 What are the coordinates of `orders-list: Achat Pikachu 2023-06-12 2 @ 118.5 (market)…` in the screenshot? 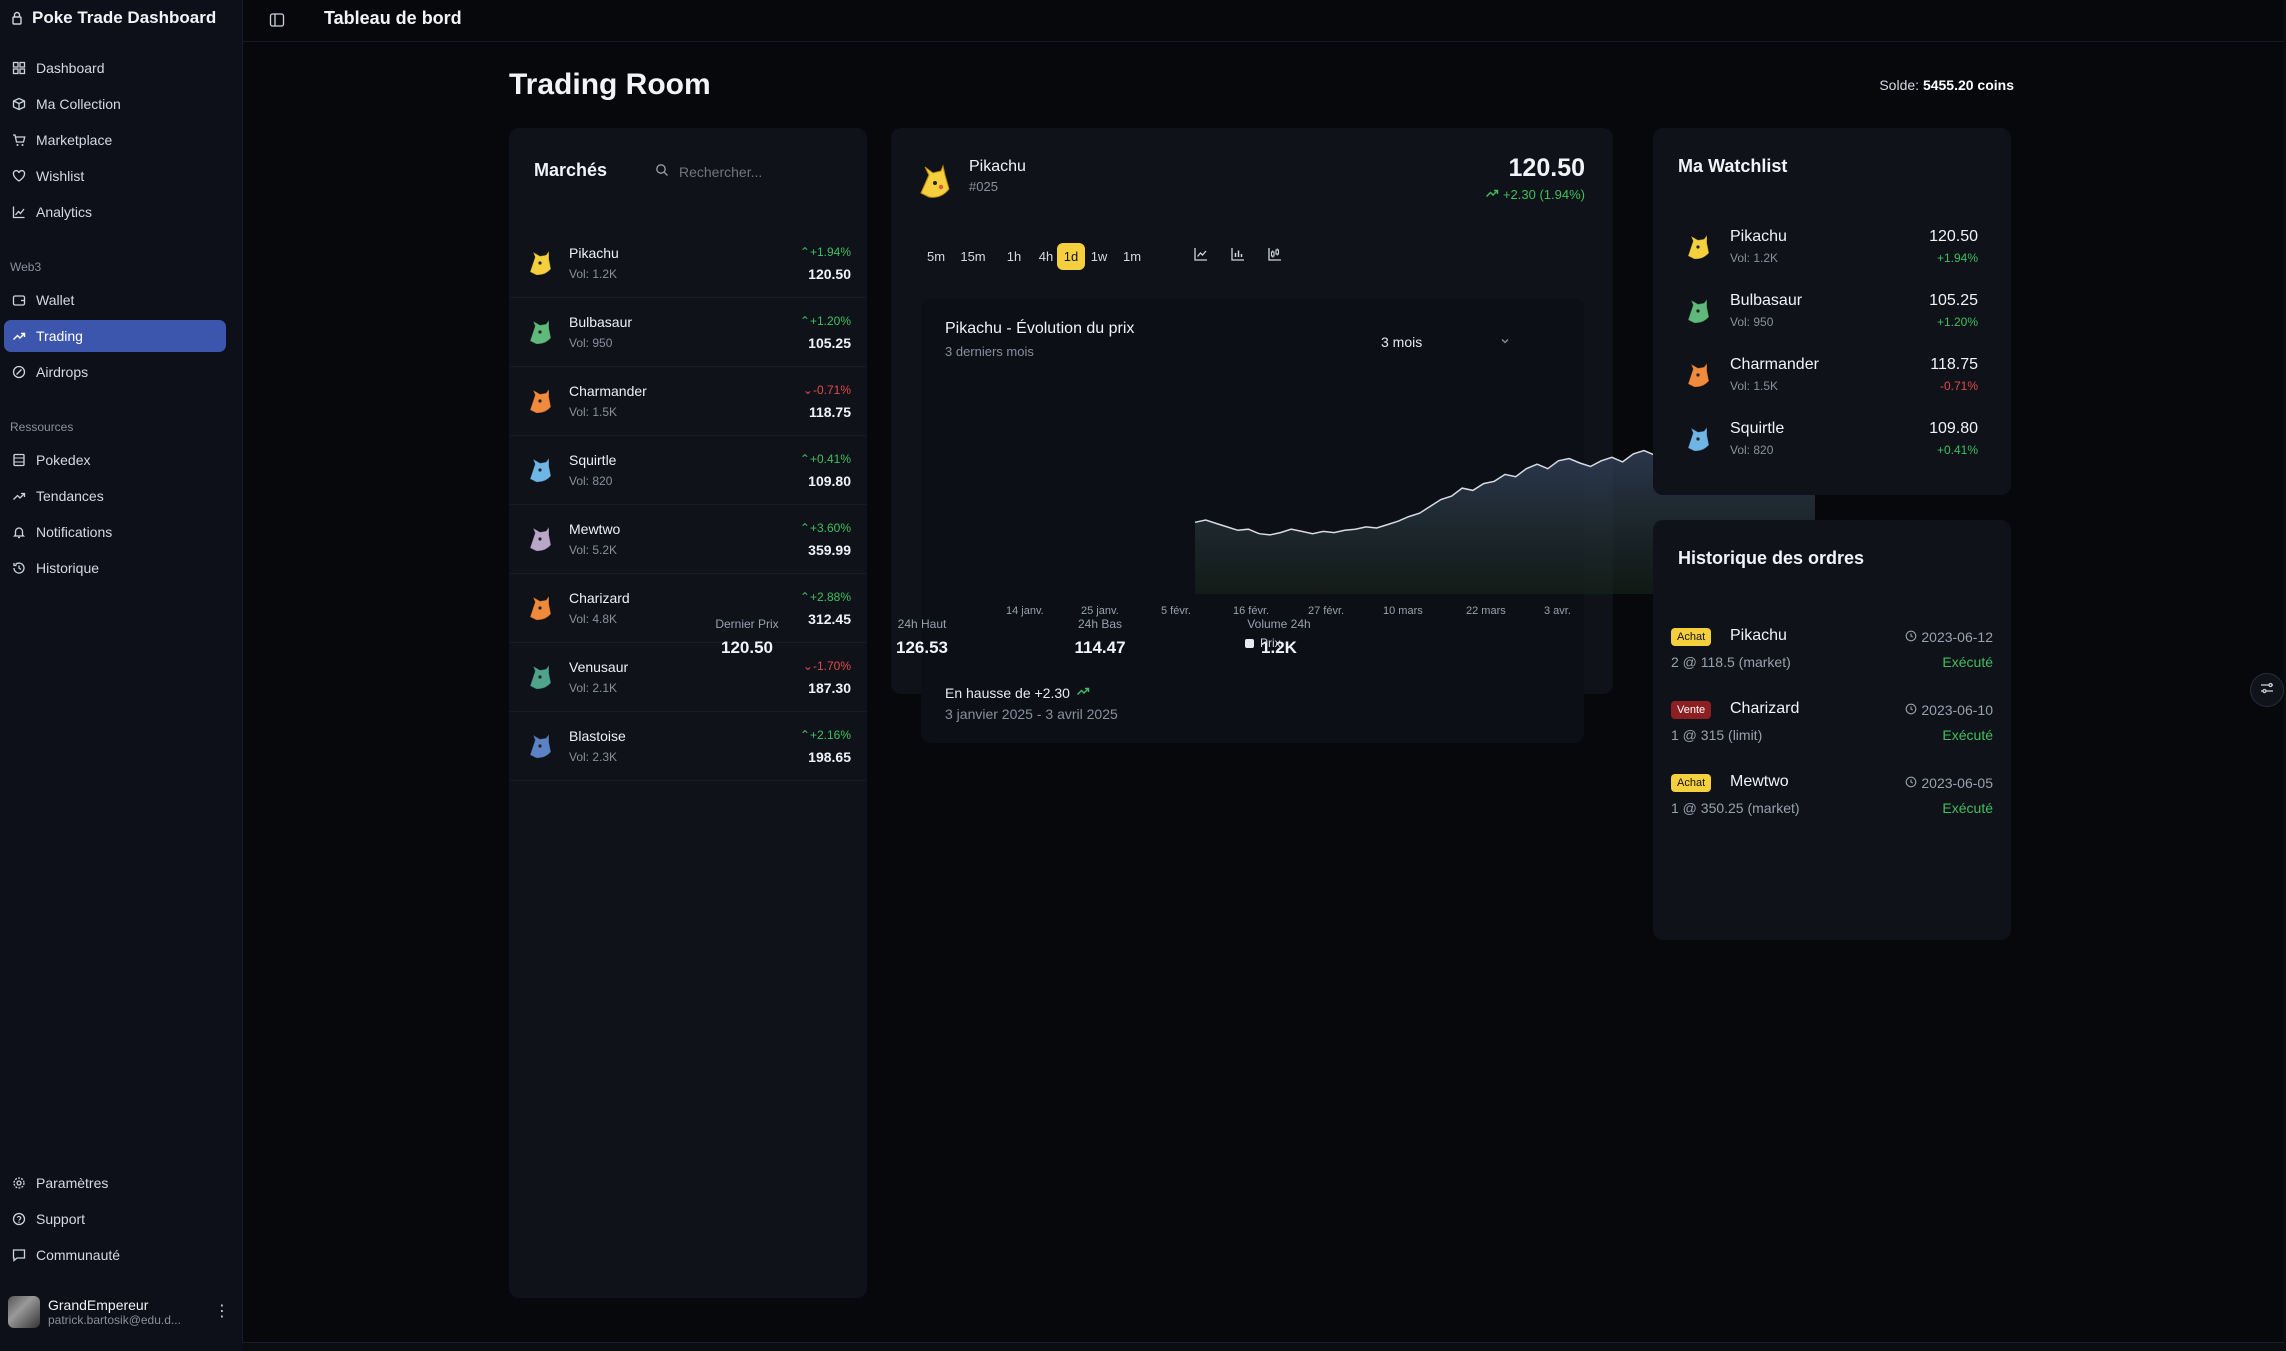 It's located at (1832, 777).